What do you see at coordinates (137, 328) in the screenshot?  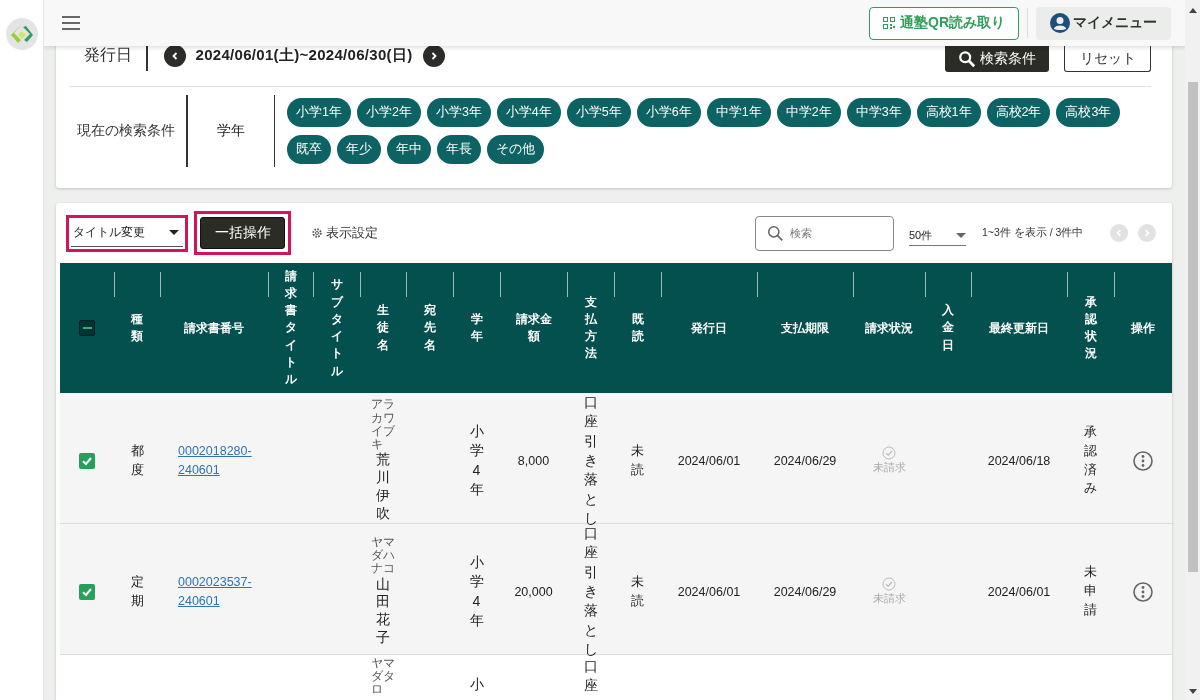 I see `column-header: 種類` at bounding box center [137, 328].